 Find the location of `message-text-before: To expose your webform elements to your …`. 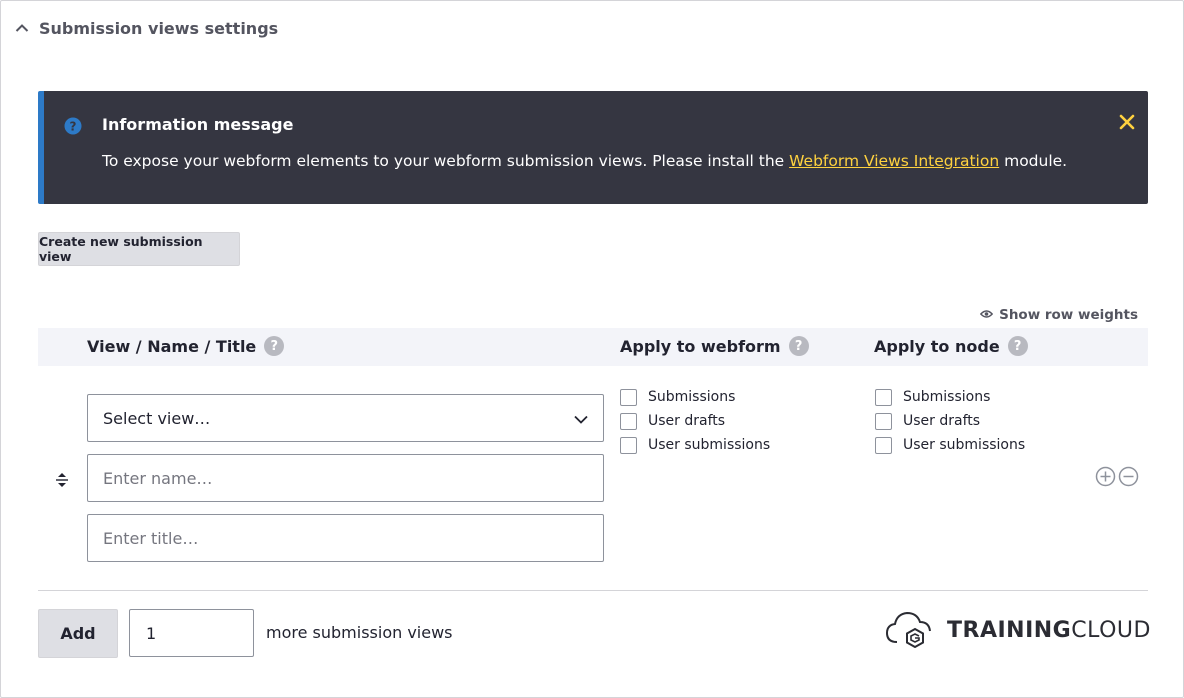

message-text-before: To expose your webform elements to your … is located at coordinates (446, 161).